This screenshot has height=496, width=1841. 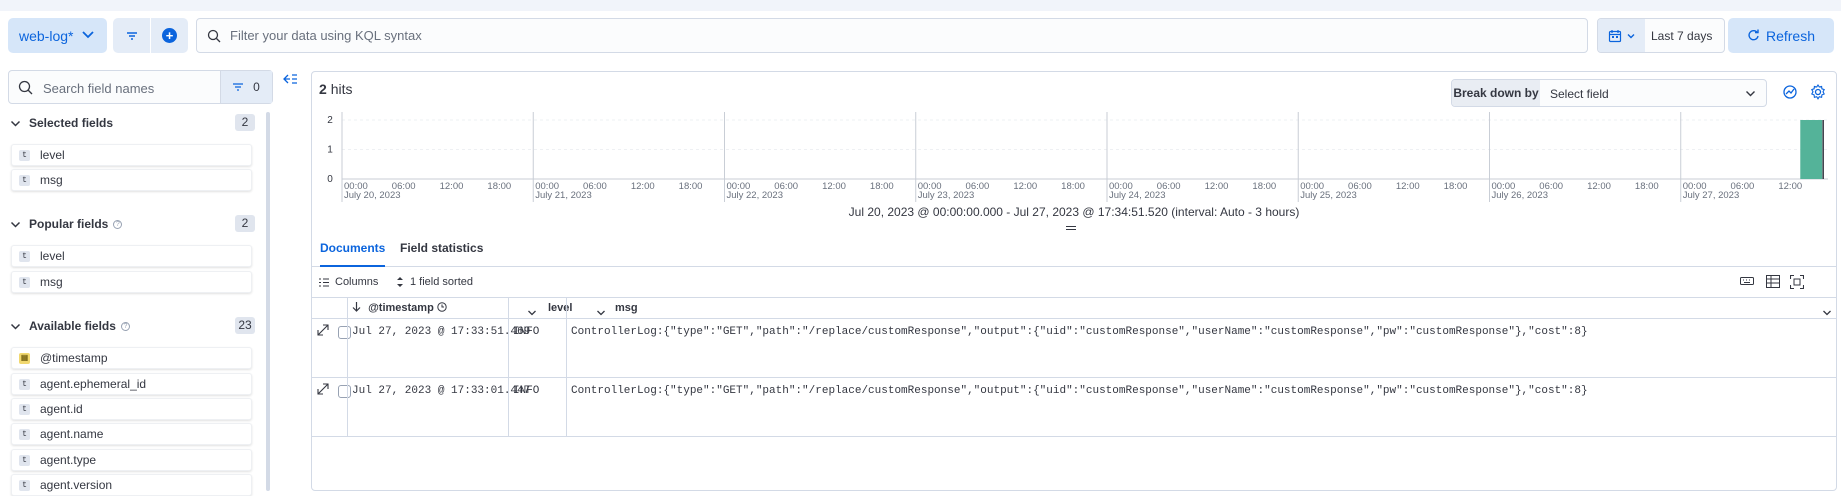 I want to click on header-timestamp: @timestamp, so click(x=399, y=308).